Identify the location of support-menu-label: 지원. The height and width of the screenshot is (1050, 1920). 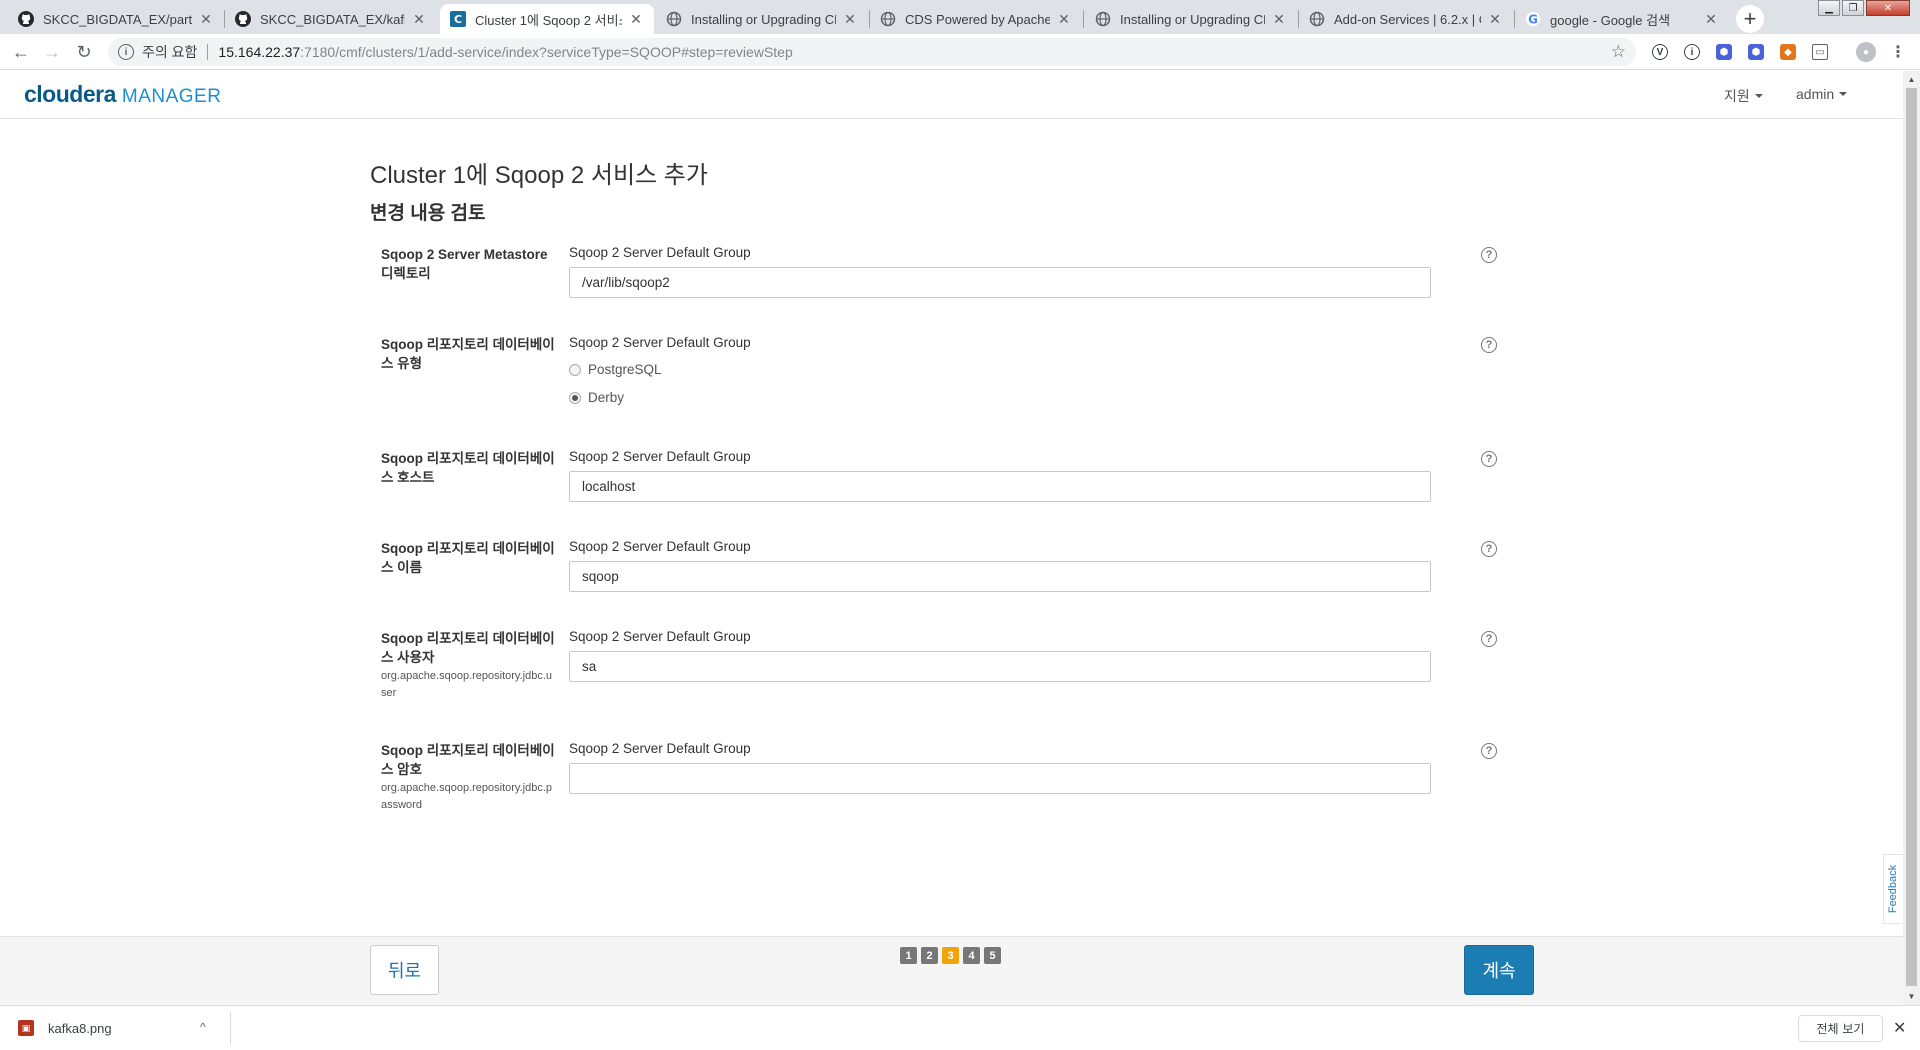
(1737, 96).